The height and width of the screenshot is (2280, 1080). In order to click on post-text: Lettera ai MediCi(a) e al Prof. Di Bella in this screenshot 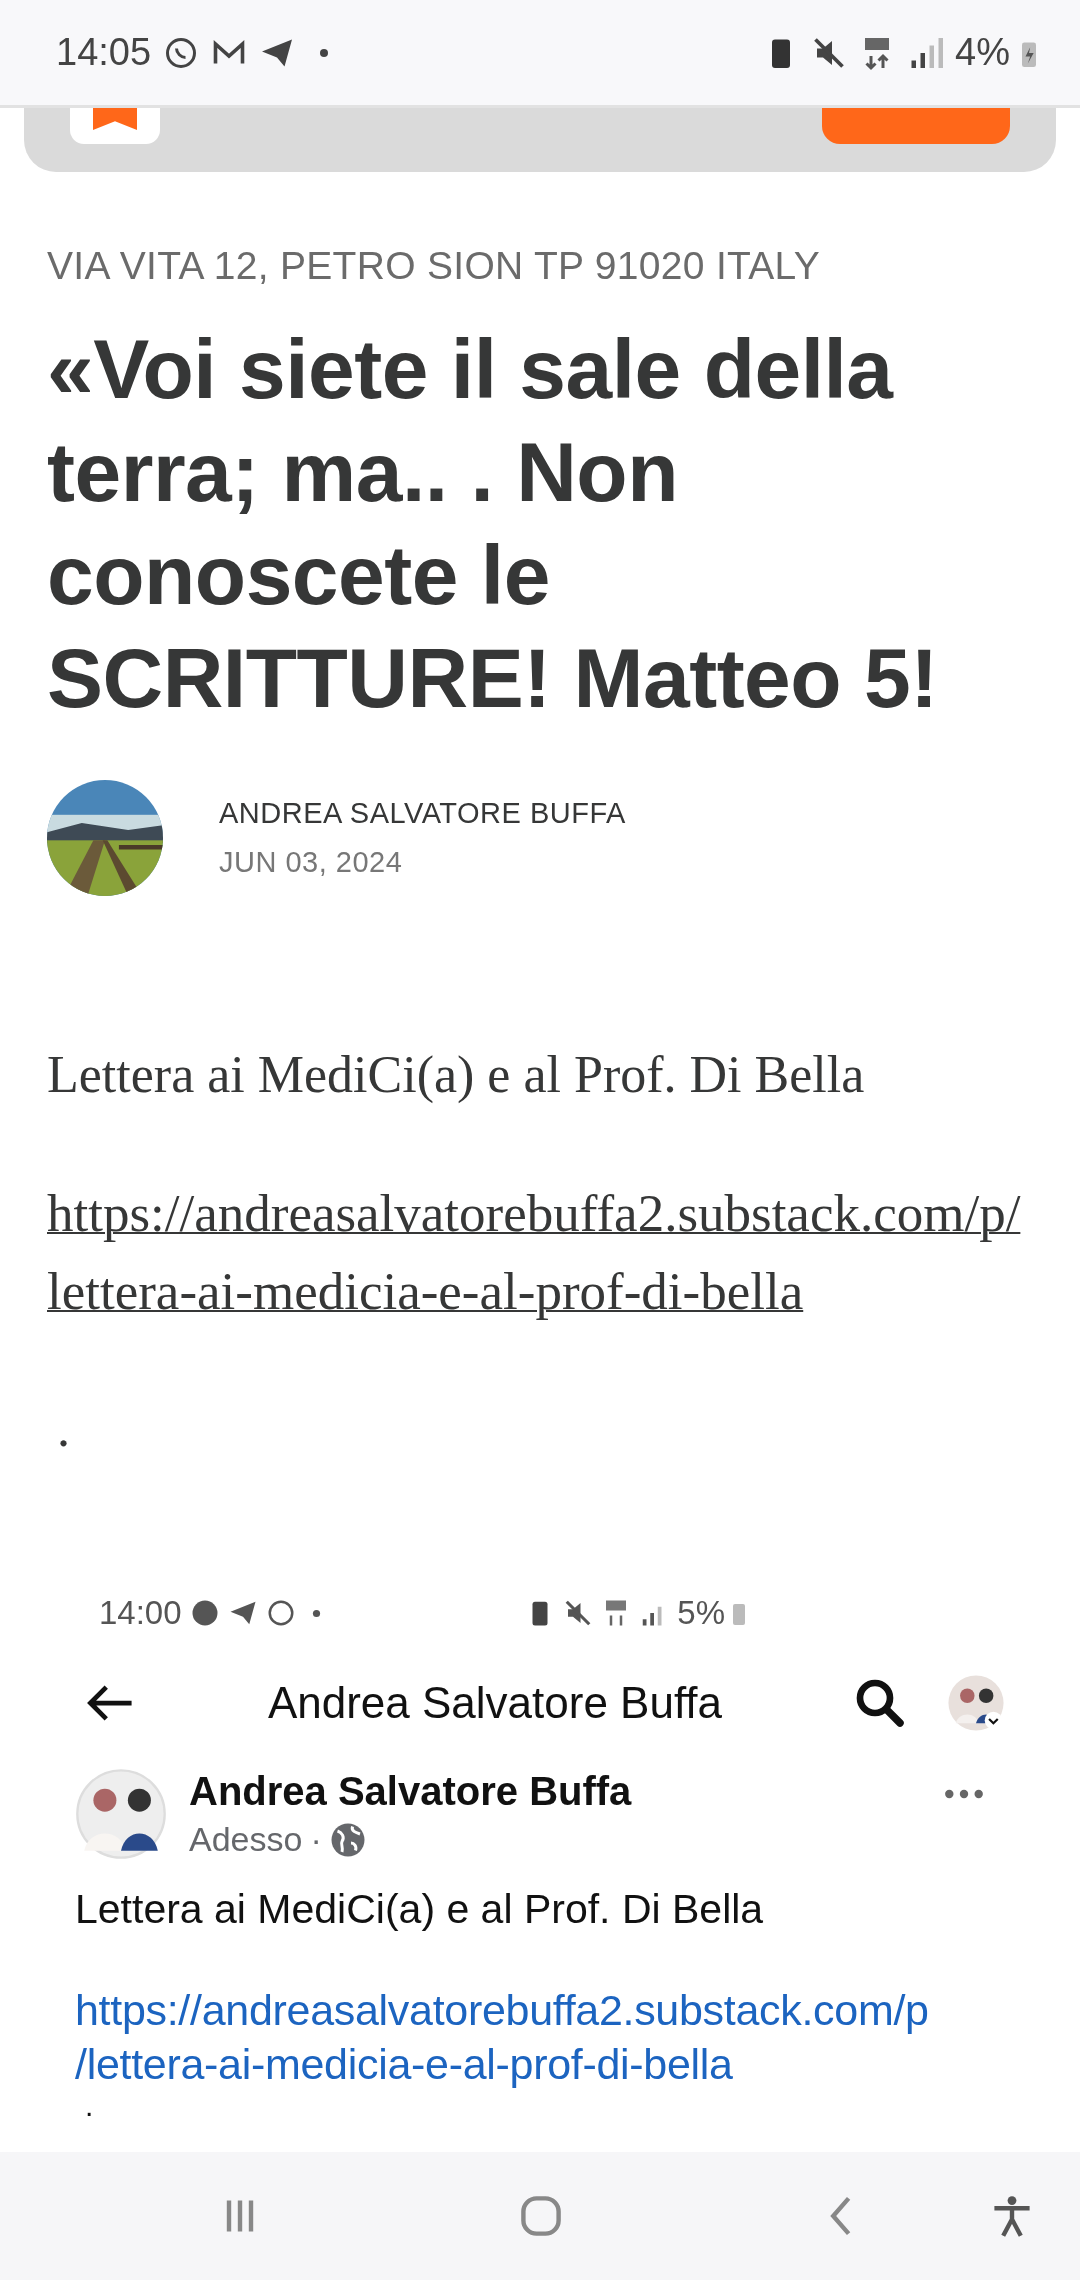, I will do `click(420, 1909)`.